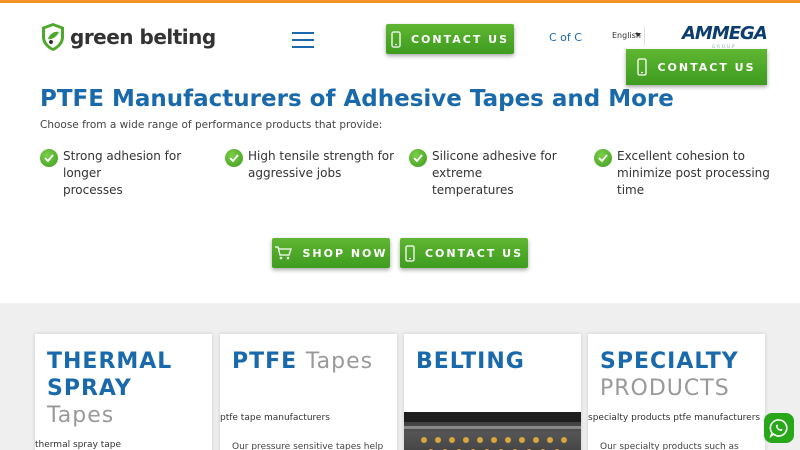 This screenshot has height=450, width=800. I want to click on shield-logo-icon, so click(53, 37).